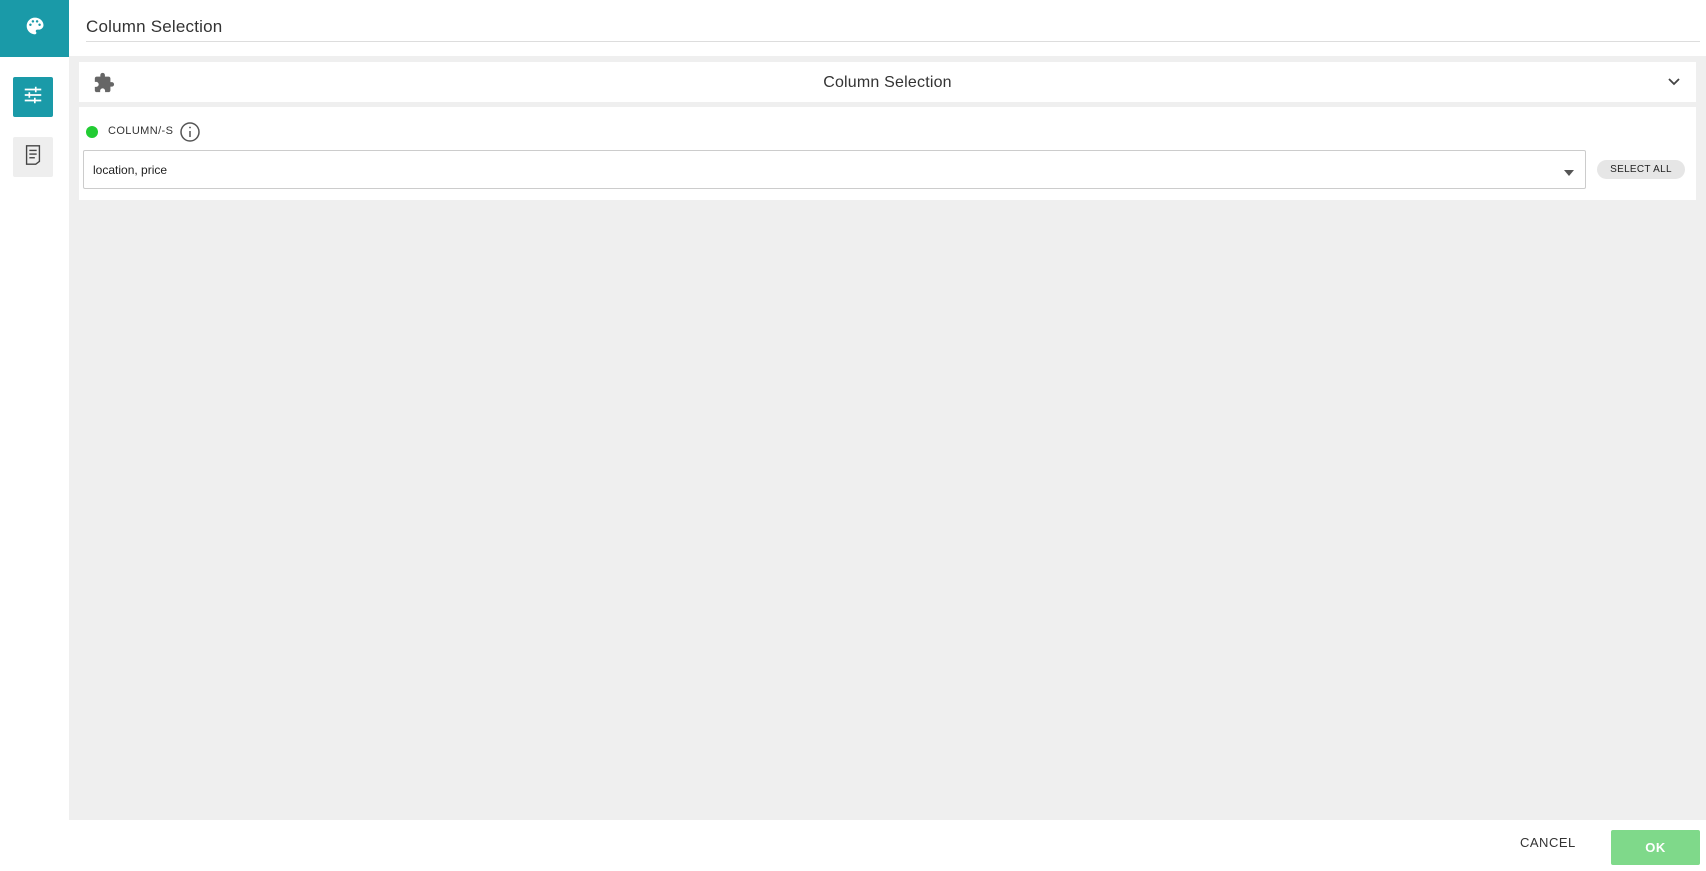 The height and width of the screenshot is (871, 1706). What do you see at coordinates (893, 21) in the screenshot?
I see `dialog-title-bar: Column Selection` at bounding box center [893, 21].